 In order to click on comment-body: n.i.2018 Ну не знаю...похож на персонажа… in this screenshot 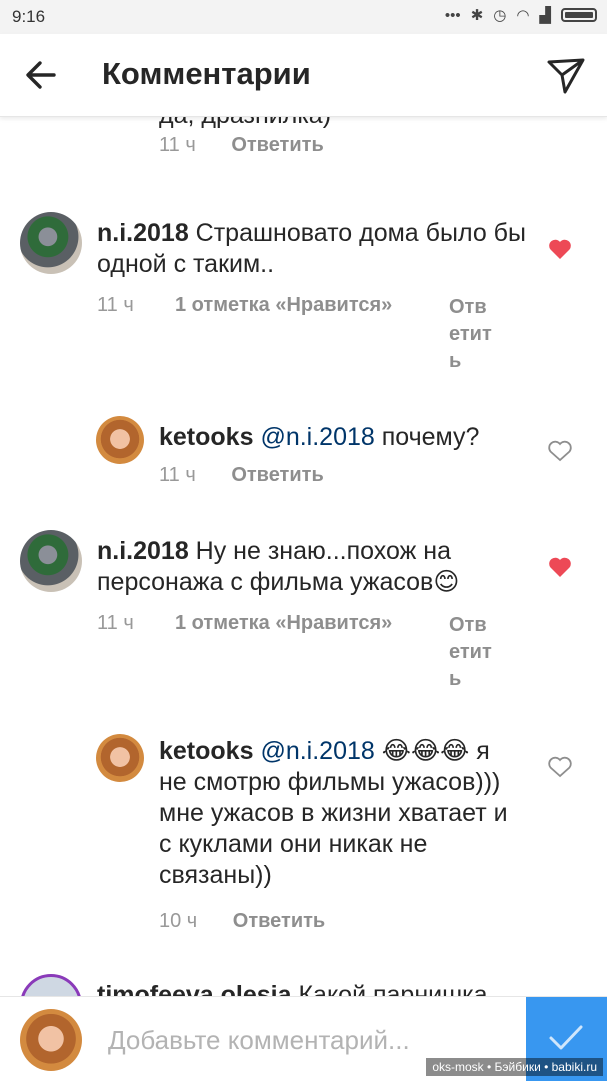, I will do `click(307, 567)`.